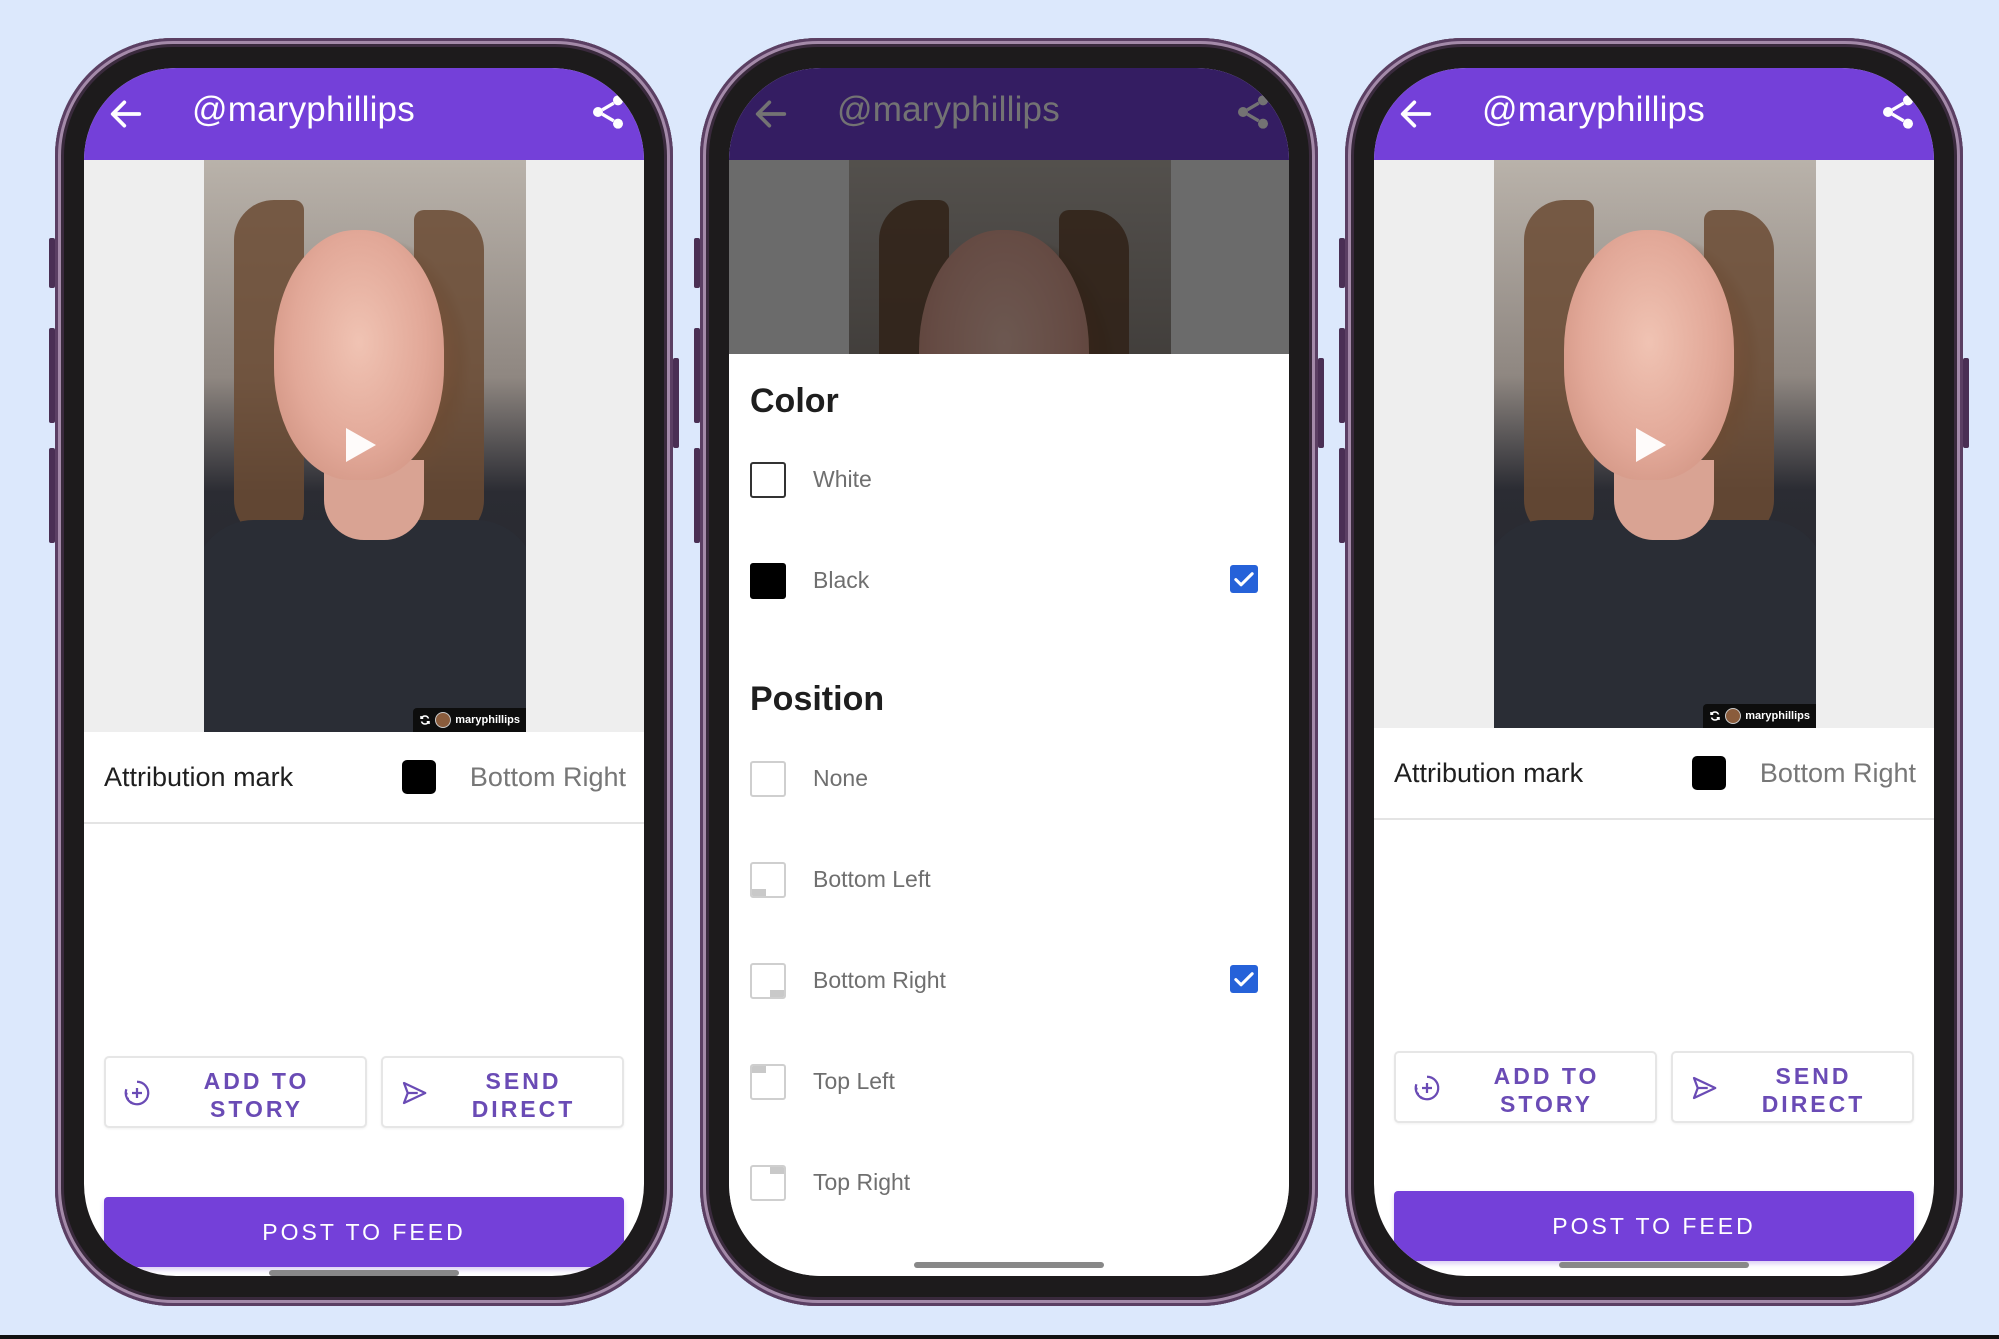 The image size is (1999, 1339). Describe the element at coordinates (1009, 481) in the screenshot. I see `color-option-white: White` at that location.